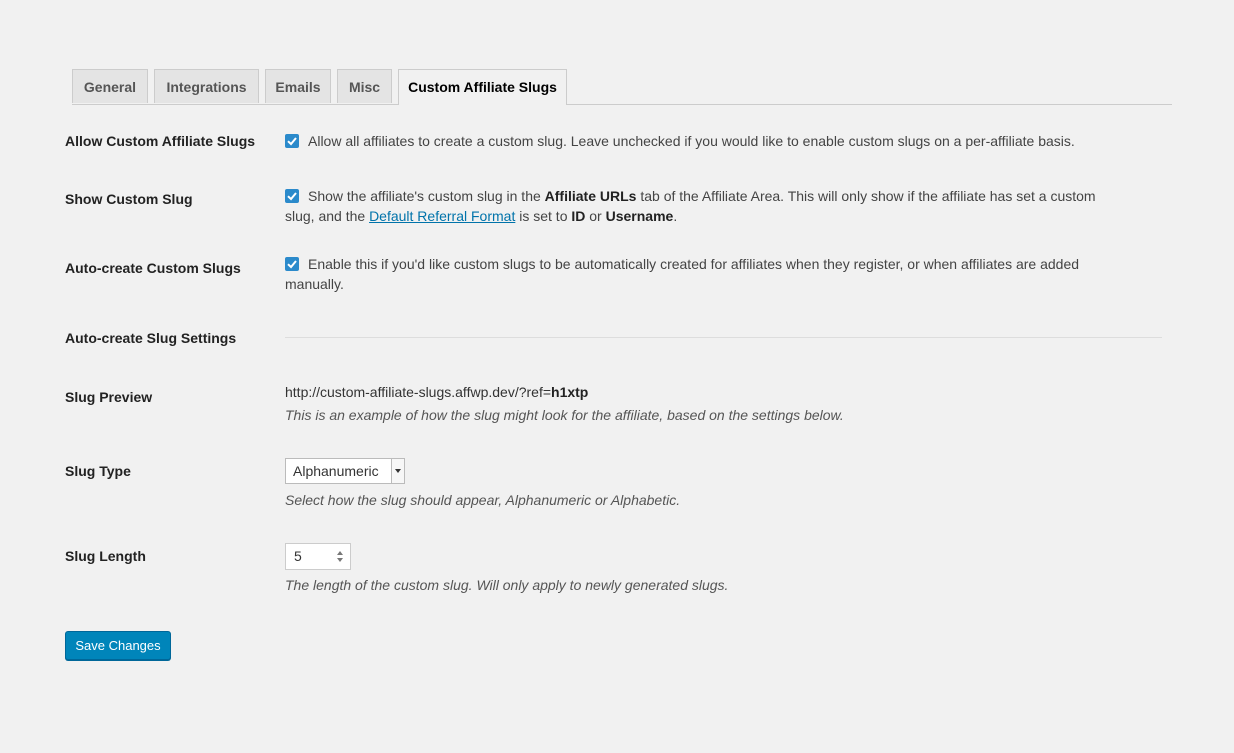 This screenshot has width=1234, height=753. Describe the element at coordinates (340, 557) in the screenshot. I see `stepper-arrows-icon` at that location.